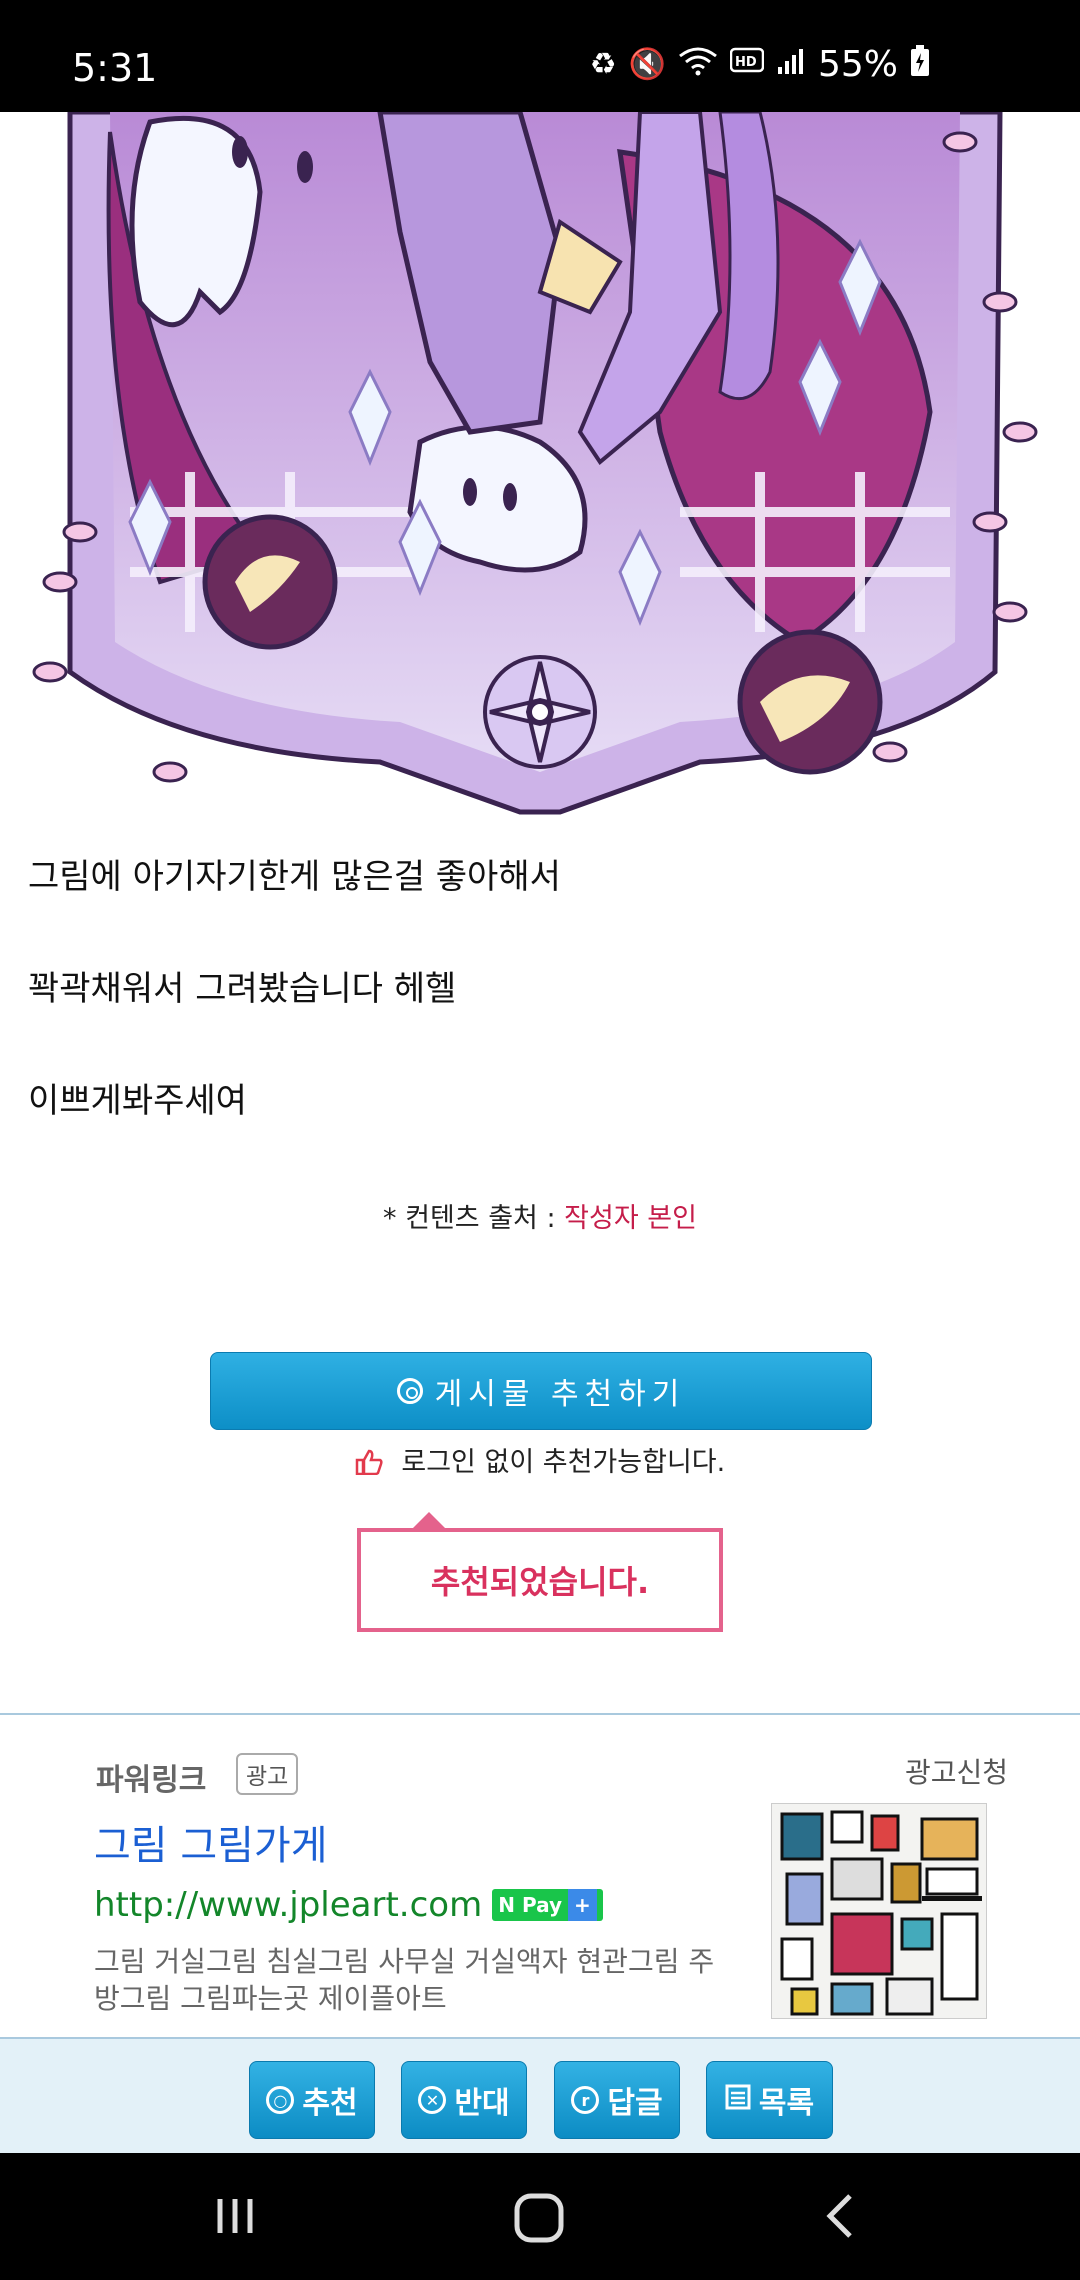 The height and width of the screenshot is (2280, 1080). What do you see at coordinates (746, 62) in the screenshot?
I see `svg-text: HD` at bounding box center [746, 62].